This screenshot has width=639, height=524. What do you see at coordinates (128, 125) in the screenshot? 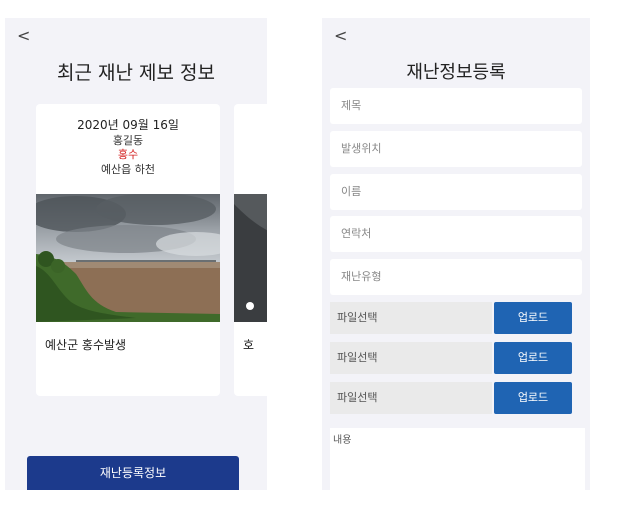
I see `report-date: 2020년 09월 16일` at bounding box center [128, 125].